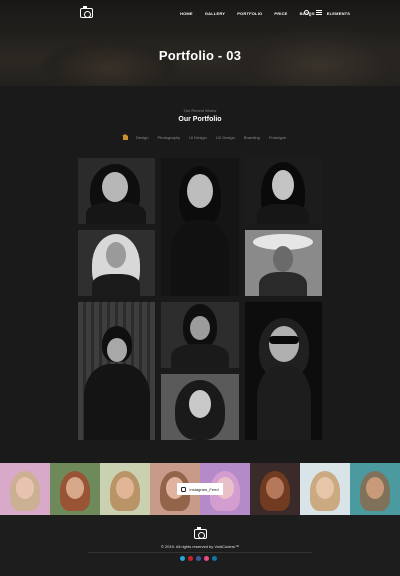  I want to click on page-title: Portfolio - 03, so click(200, 55).